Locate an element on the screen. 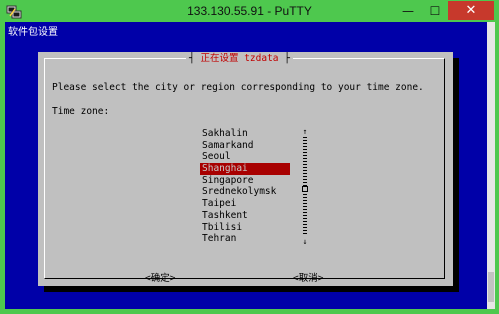 The height and width of the screenshot is (314, 499). list-item: Seoul is located at coordinates (245, 157).